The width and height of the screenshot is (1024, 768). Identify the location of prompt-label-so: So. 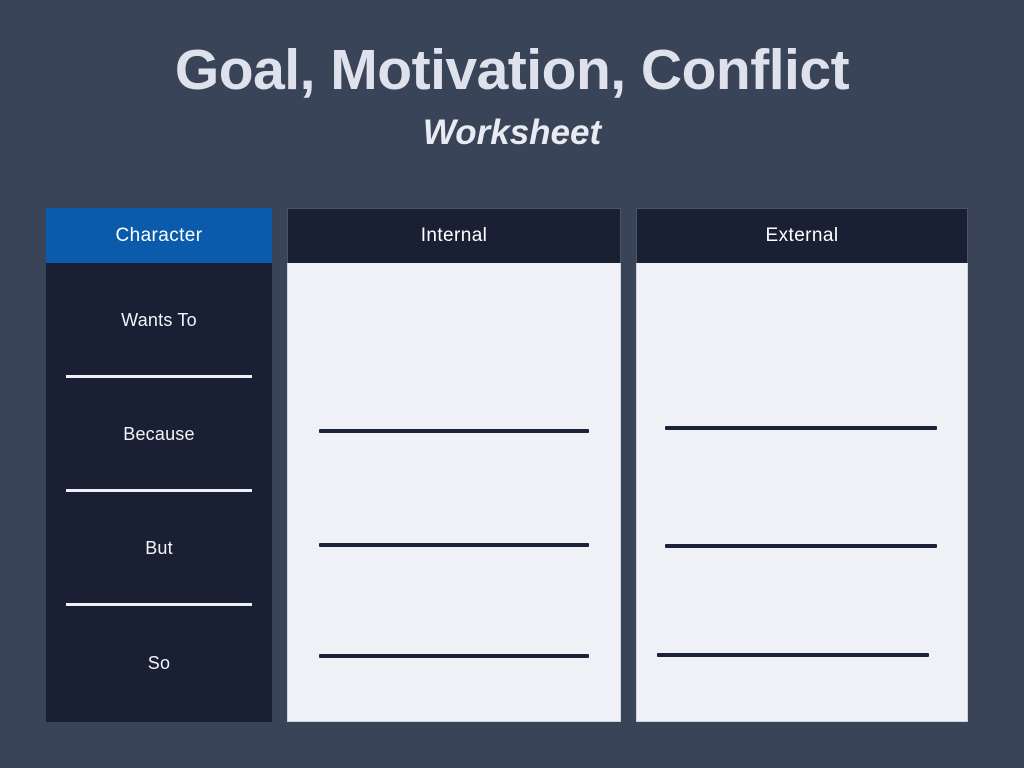
(159, 663).